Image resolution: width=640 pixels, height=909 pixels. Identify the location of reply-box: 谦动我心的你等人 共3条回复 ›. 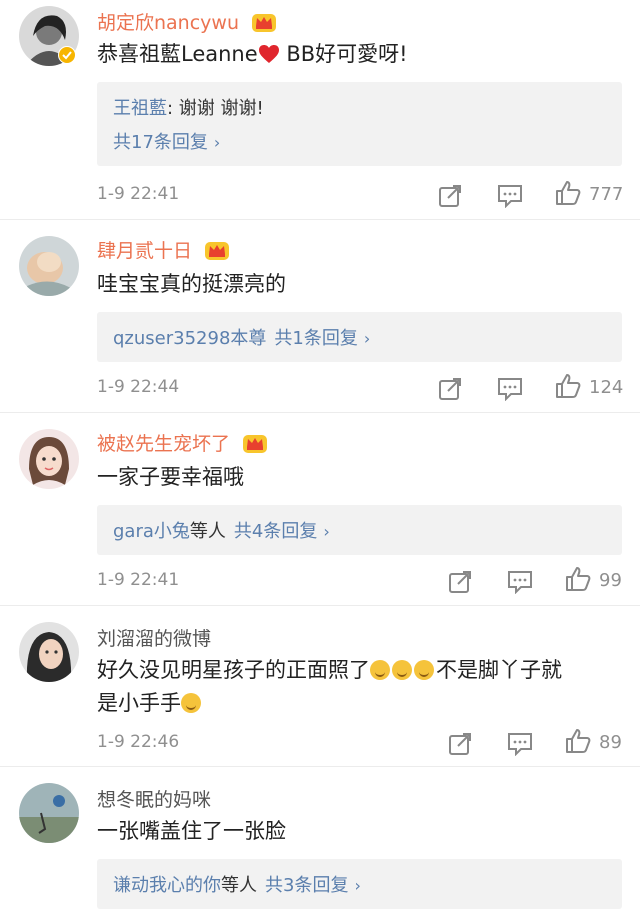
(359, 884).